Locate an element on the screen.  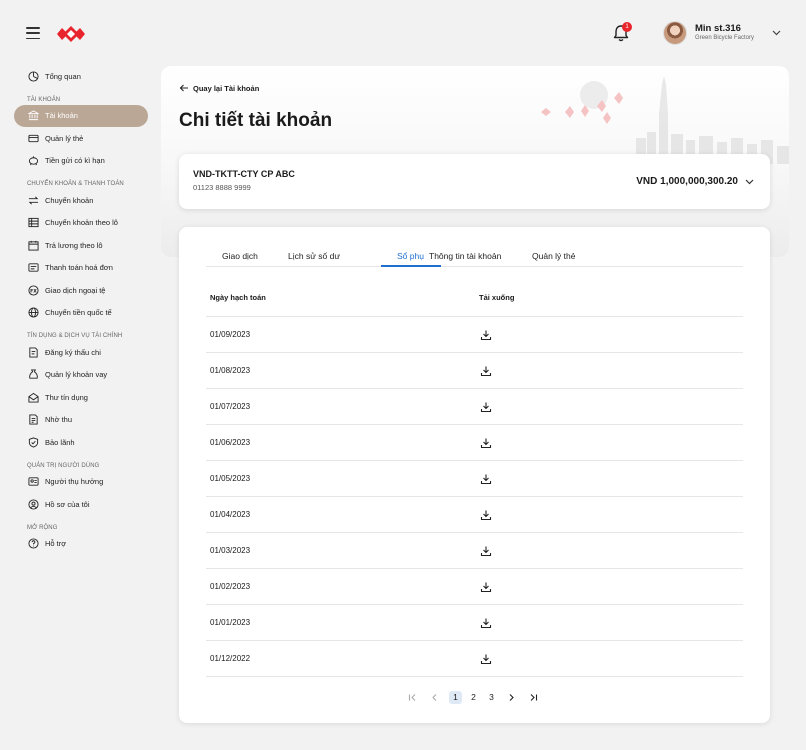
table-row: 01/07/2023 is located at coordinates (474, 407).